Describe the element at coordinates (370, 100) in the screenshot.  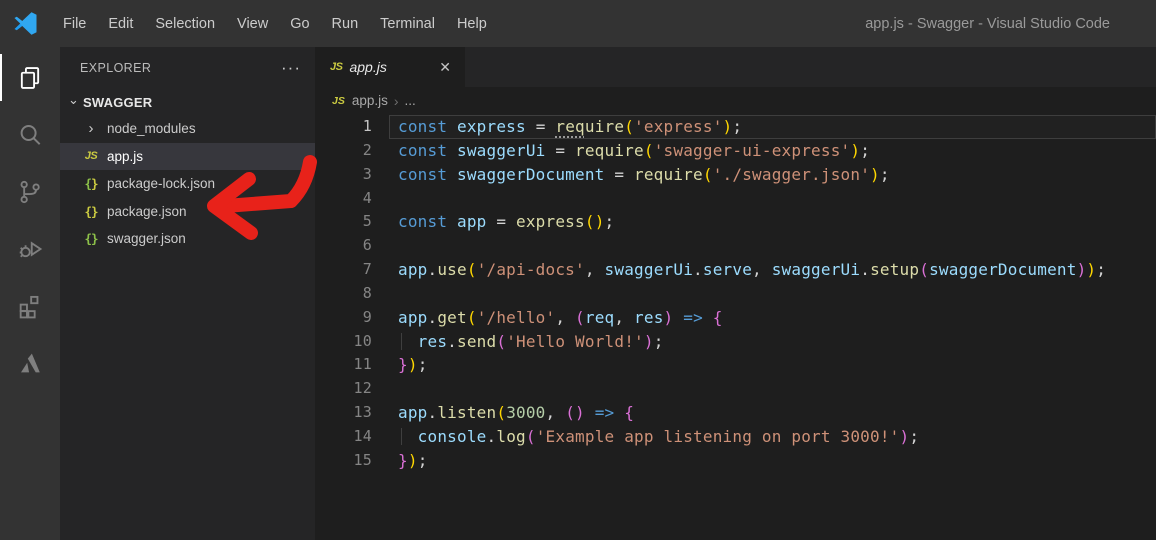
I see `breadcrumb-file: app.js` at that location.